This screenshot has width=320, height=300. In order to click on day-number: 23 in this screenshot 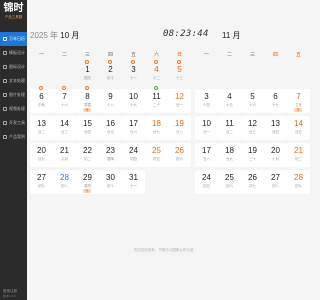, I will do `click(110, 150)`.